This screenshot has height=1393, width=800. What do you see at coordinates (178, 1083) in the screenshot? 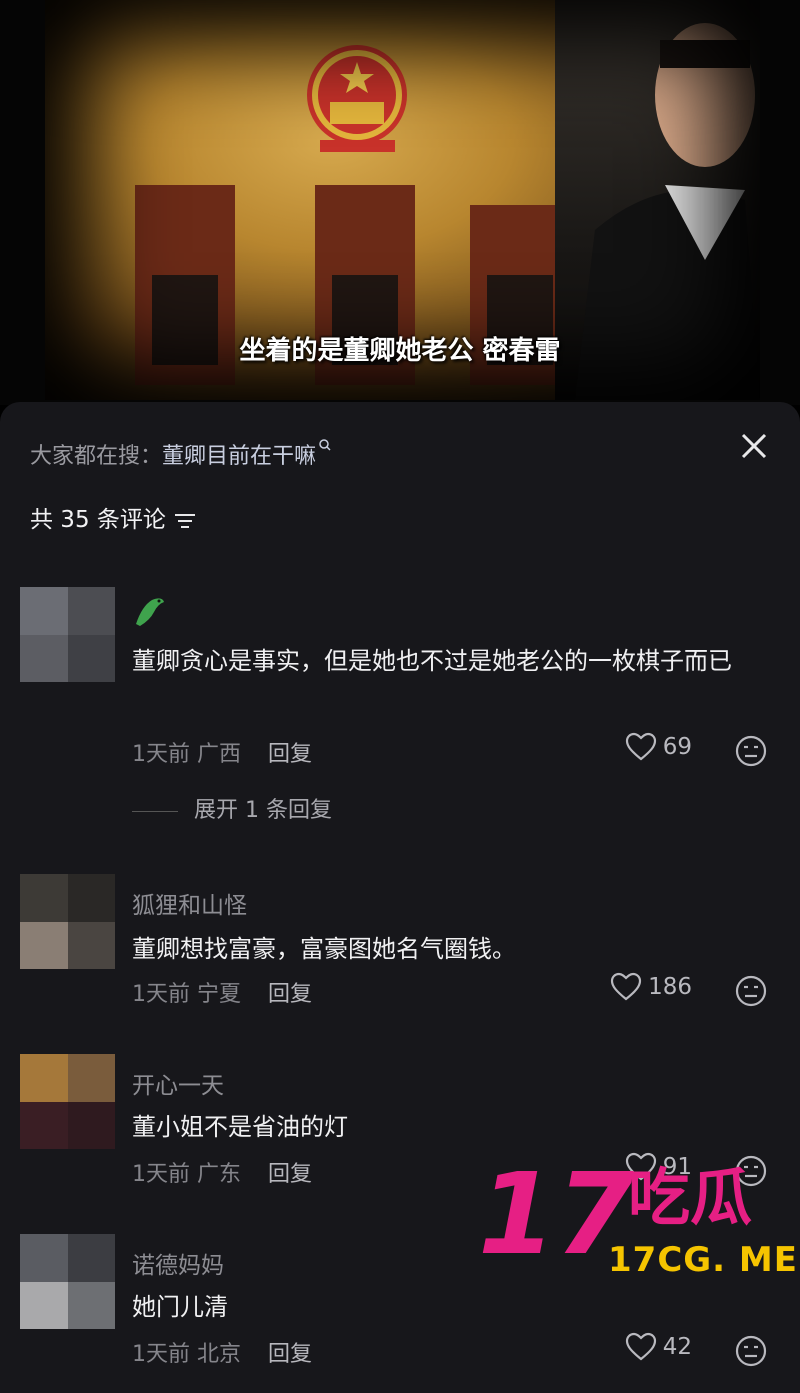
I see `username: 开心一天` at bounding box center [178, 1083].